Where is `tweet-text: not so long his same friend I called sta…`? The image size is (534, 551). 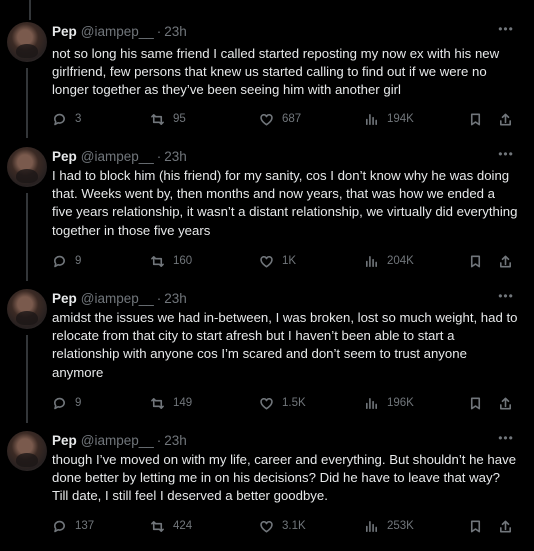 tweet-text: not so long his same friend I called sta… is located at coordinates (276, 72).